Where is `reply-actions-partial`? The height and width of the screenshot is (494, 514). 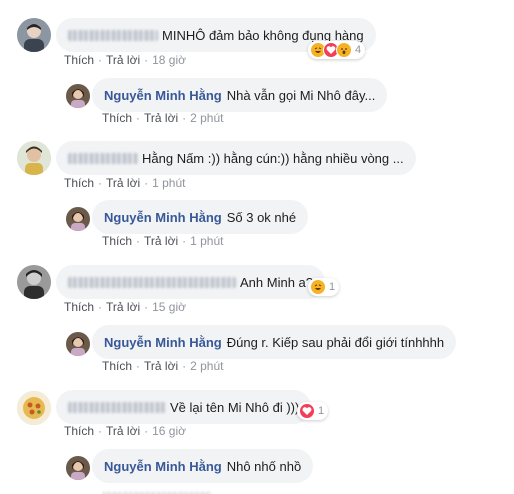
reply-actions-partial is located at coordinates (159, 490).